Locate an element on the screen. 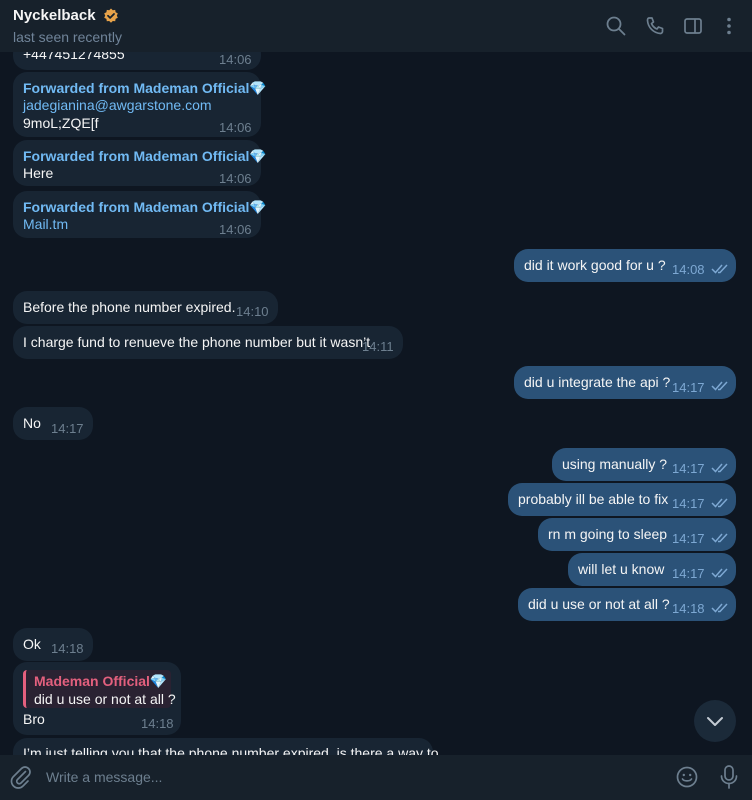 This screenshot has height=800, width=752. message-text: Before the phone number expired. is located at coordinates (129, 307).